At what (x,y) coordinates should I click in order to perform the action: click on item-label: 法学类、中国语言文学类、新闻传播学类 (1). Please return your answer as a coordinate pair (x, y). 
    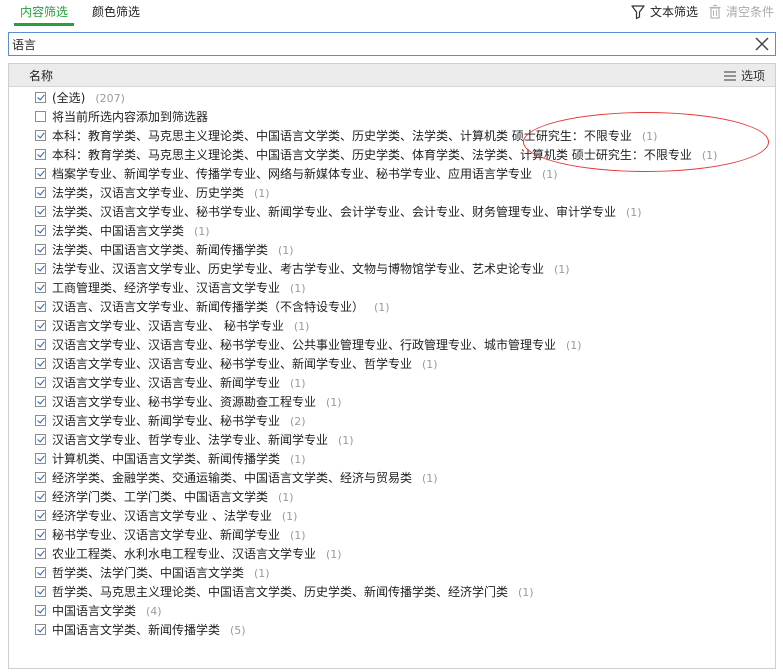
    Looking at the image, I should click on (173, 250).